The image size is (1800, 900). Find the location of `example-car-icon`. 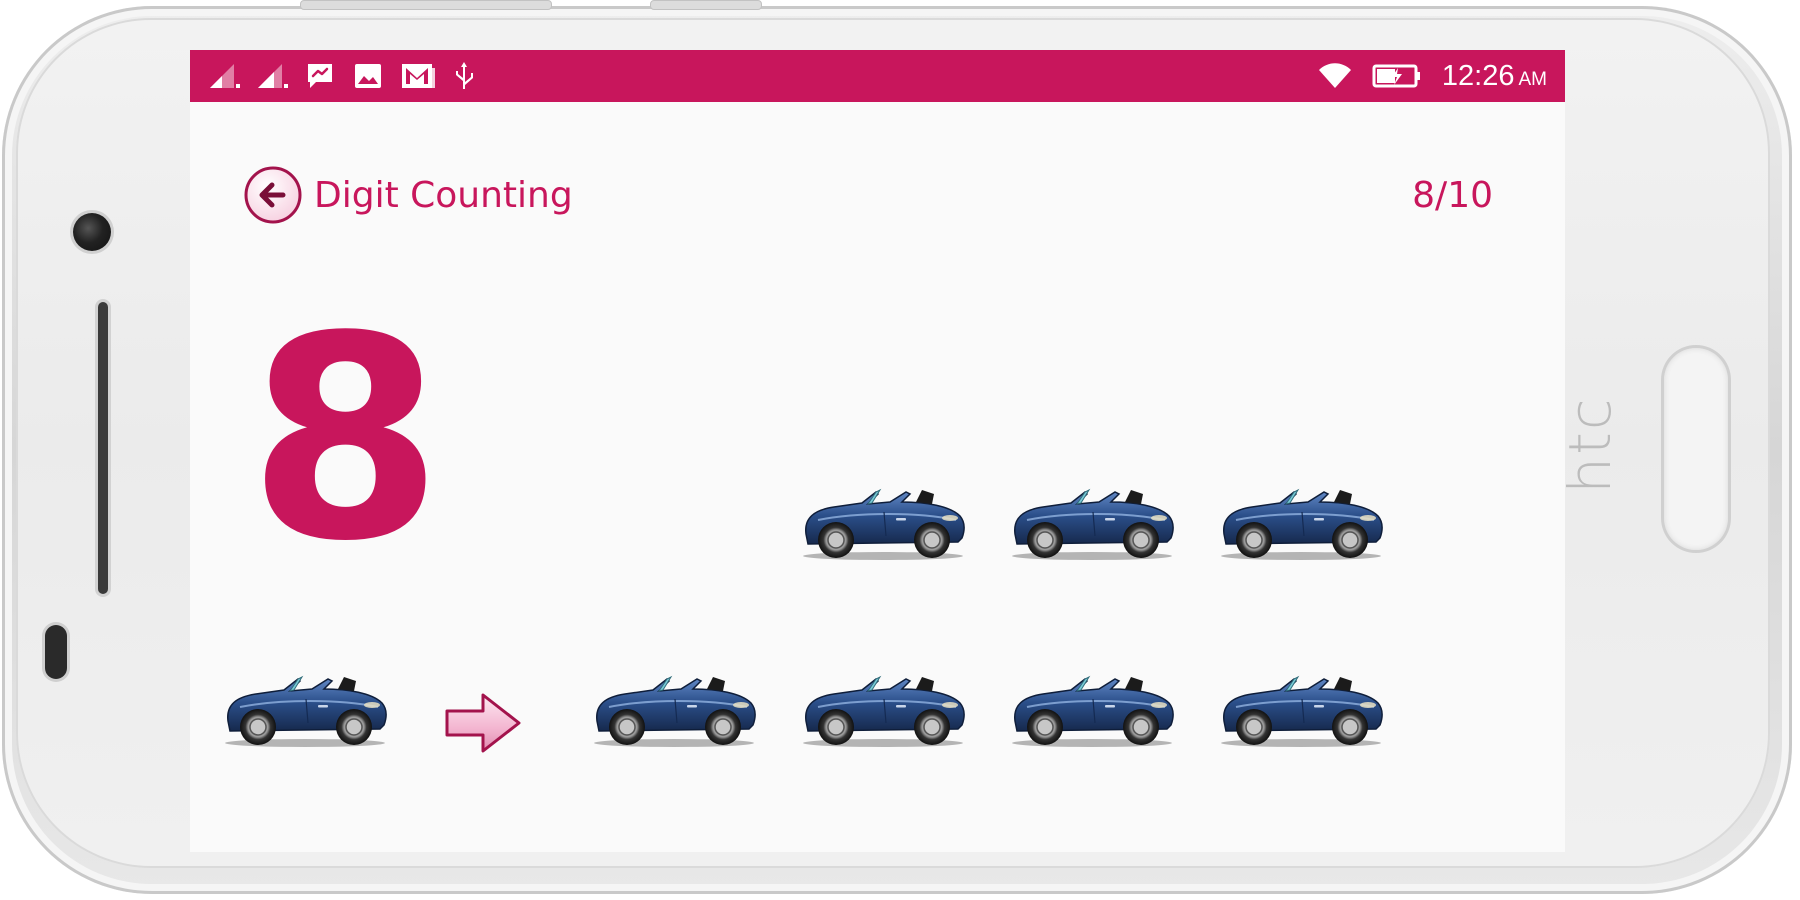

example-car-icon is located at coordinates (305, 702).